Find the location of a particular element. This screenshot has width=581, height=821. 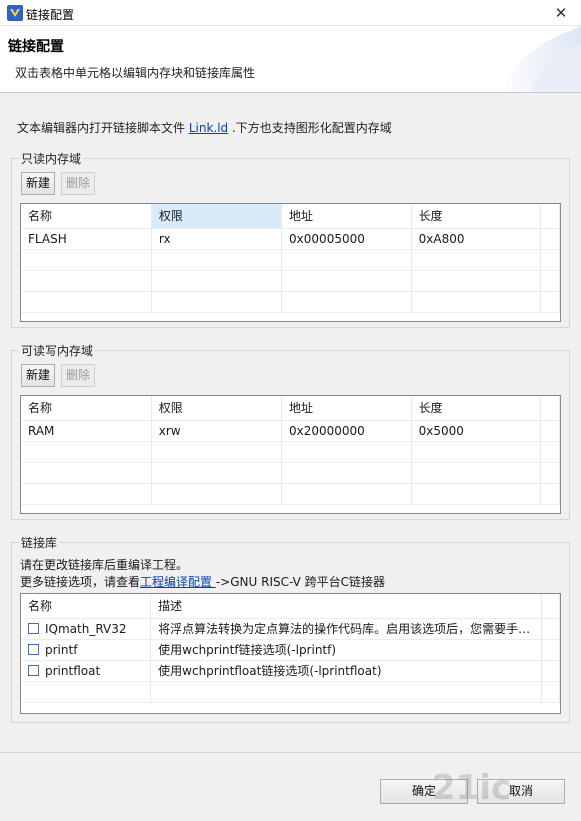

readonly-delete-button: 删除 is located at coordinates (78, 183).